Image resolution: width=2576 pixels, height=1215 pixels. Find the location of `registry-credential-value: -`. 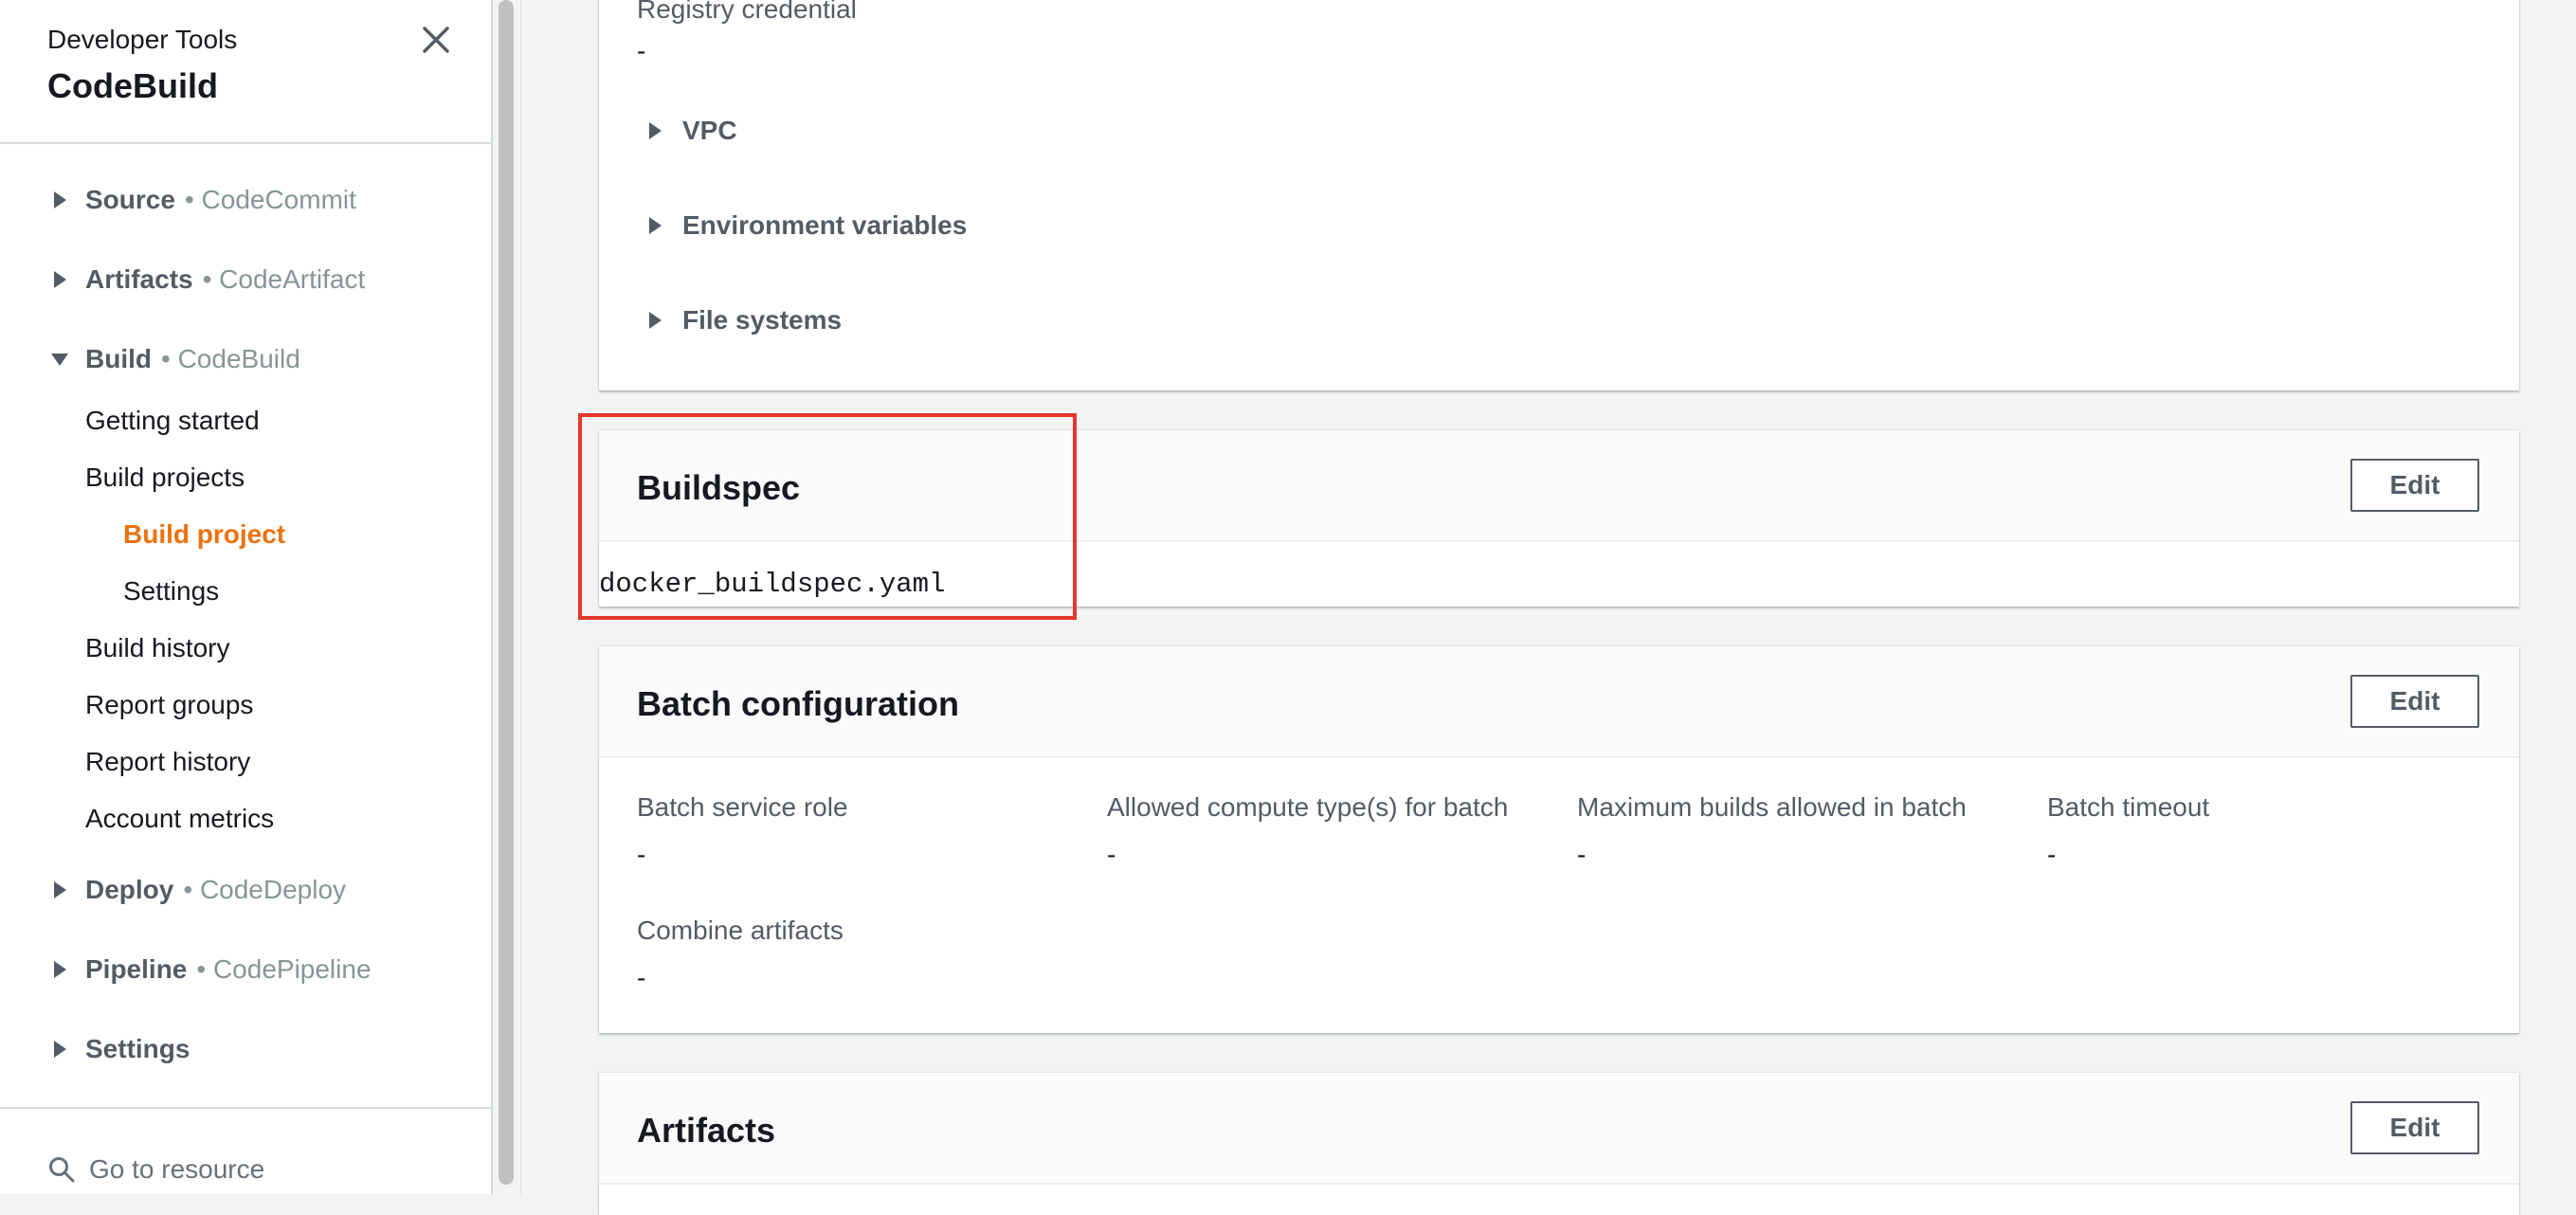

registry-credential-value: - is located at coordinates (641, 50).